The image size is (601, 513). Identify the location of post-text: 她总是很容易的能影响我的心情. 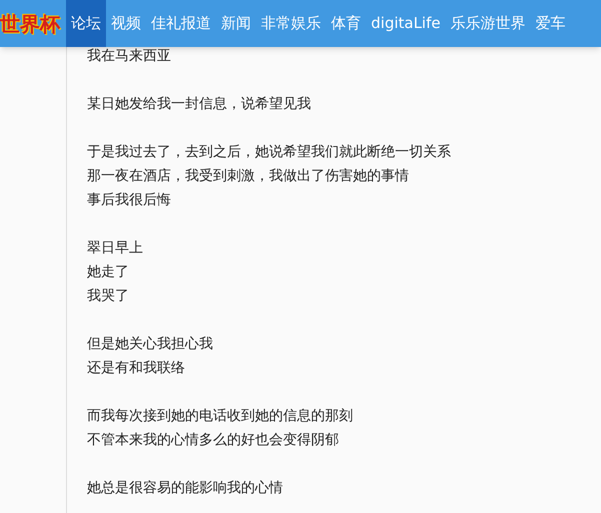
(185, 488).